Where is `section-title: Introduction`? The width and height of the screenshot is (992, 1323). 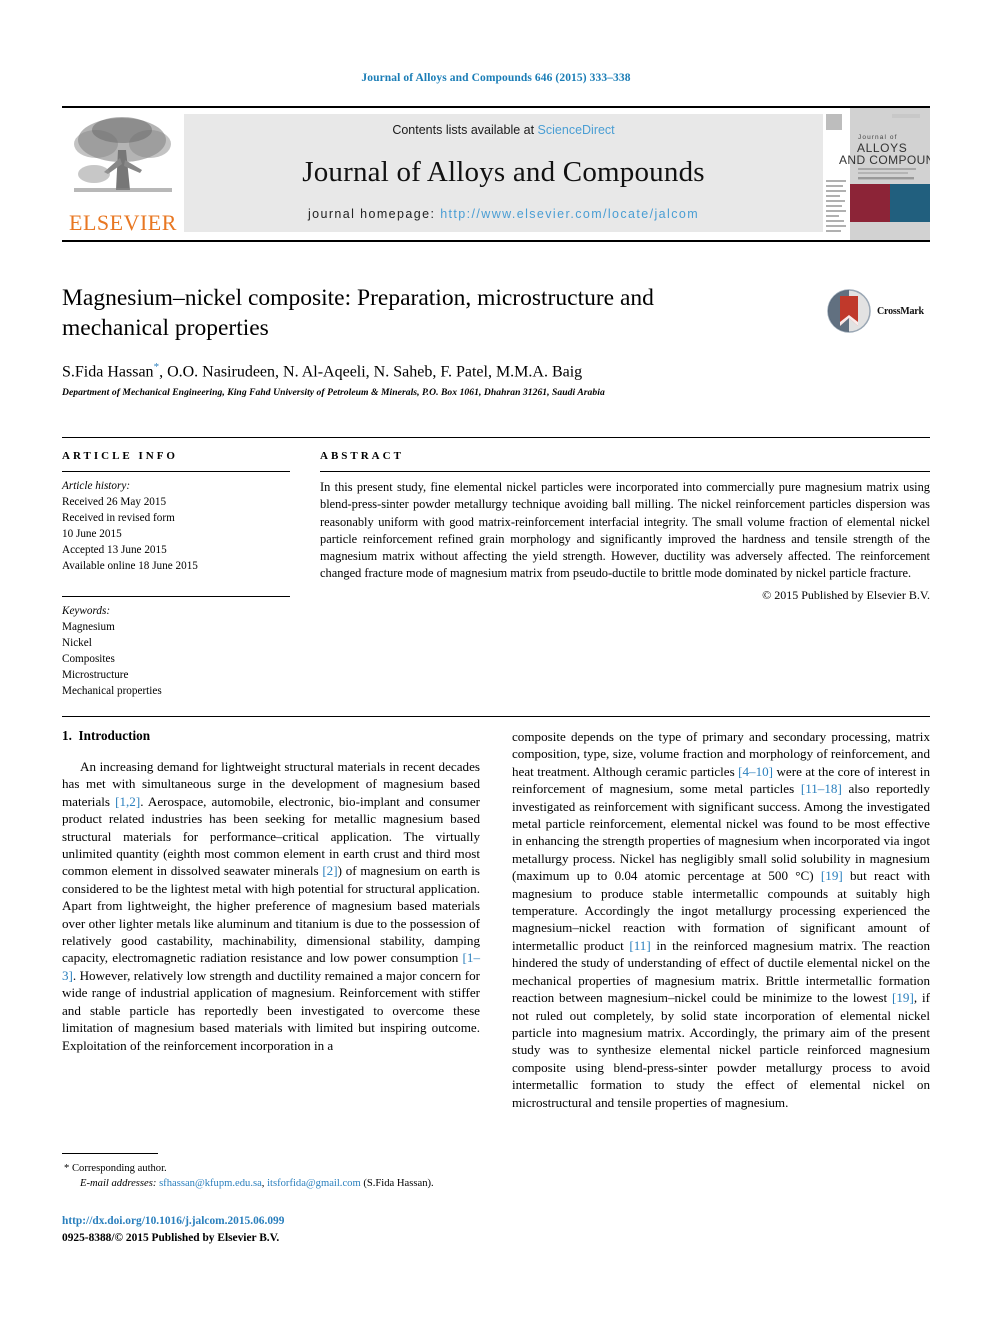 section-title: Introduction is located at coordinates (114, 735).